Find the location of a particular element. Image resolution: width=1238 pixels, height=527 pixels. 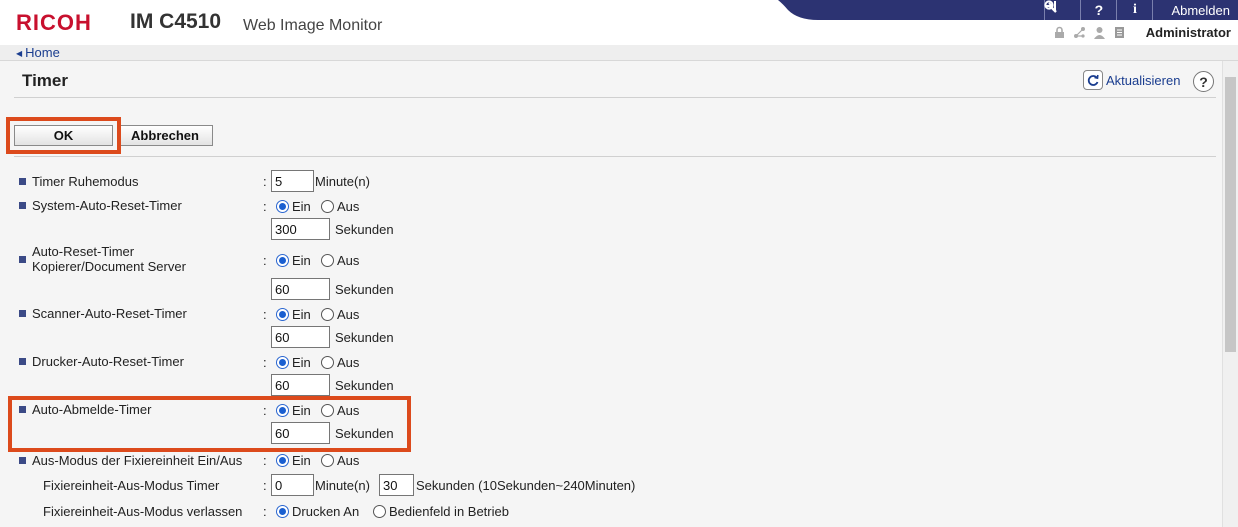

home-link: ◀ Home is located at coordinates (38, 52).